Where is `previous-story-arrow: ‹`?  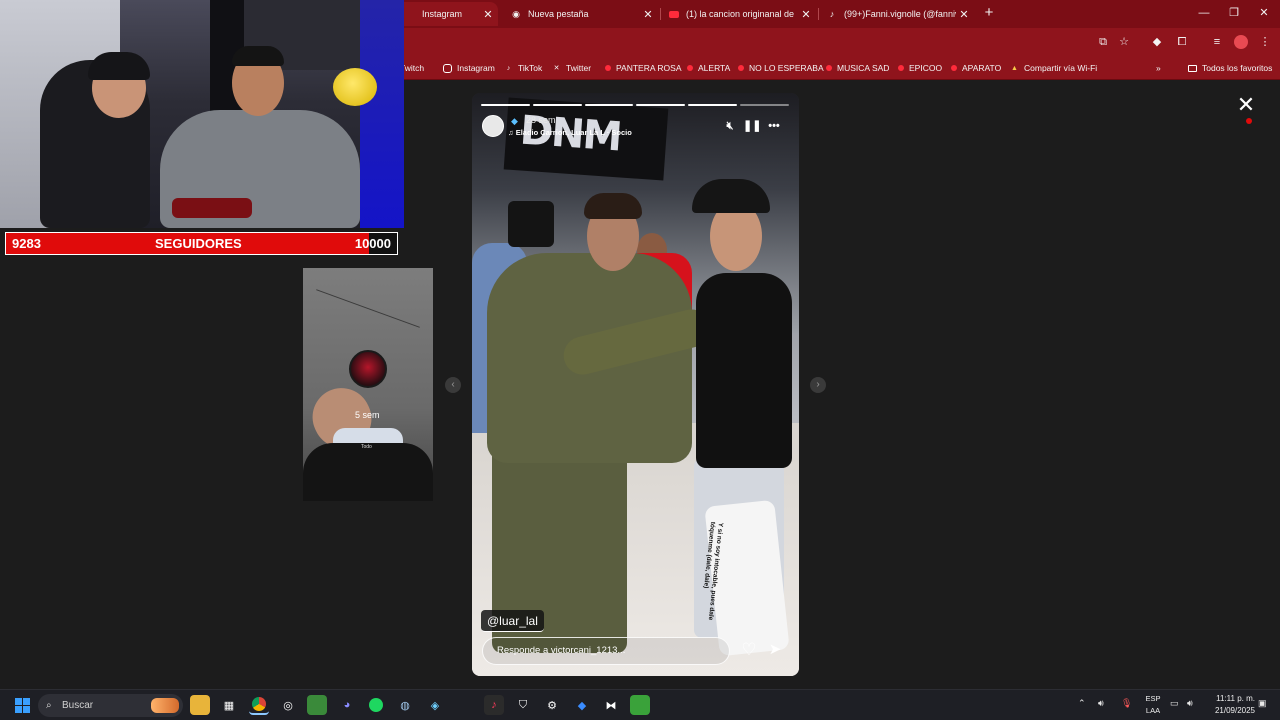 previous-story-arrow: ‹ is located at coordinates (453, 385).